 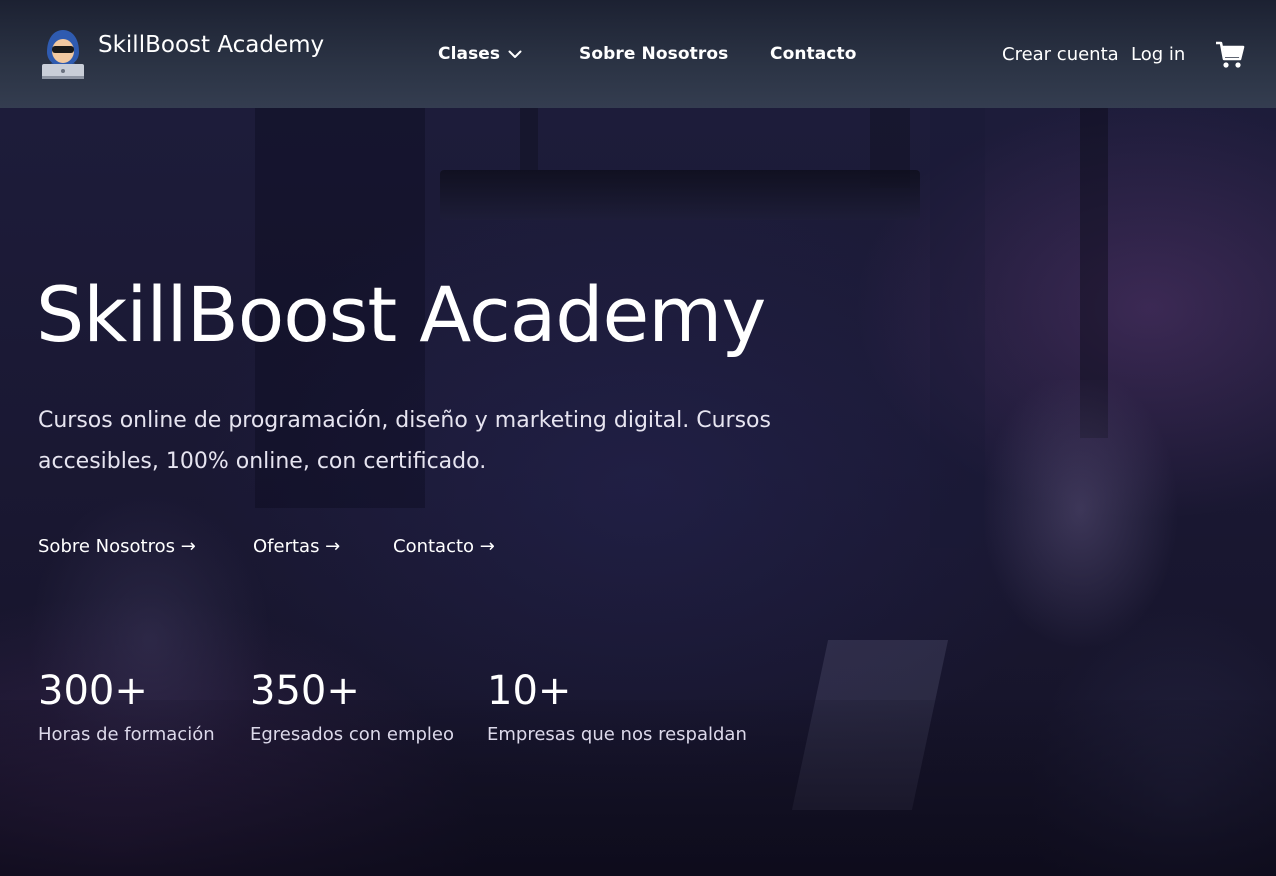 I want to click on stat-value: 10+, so click(x=529, y=691).